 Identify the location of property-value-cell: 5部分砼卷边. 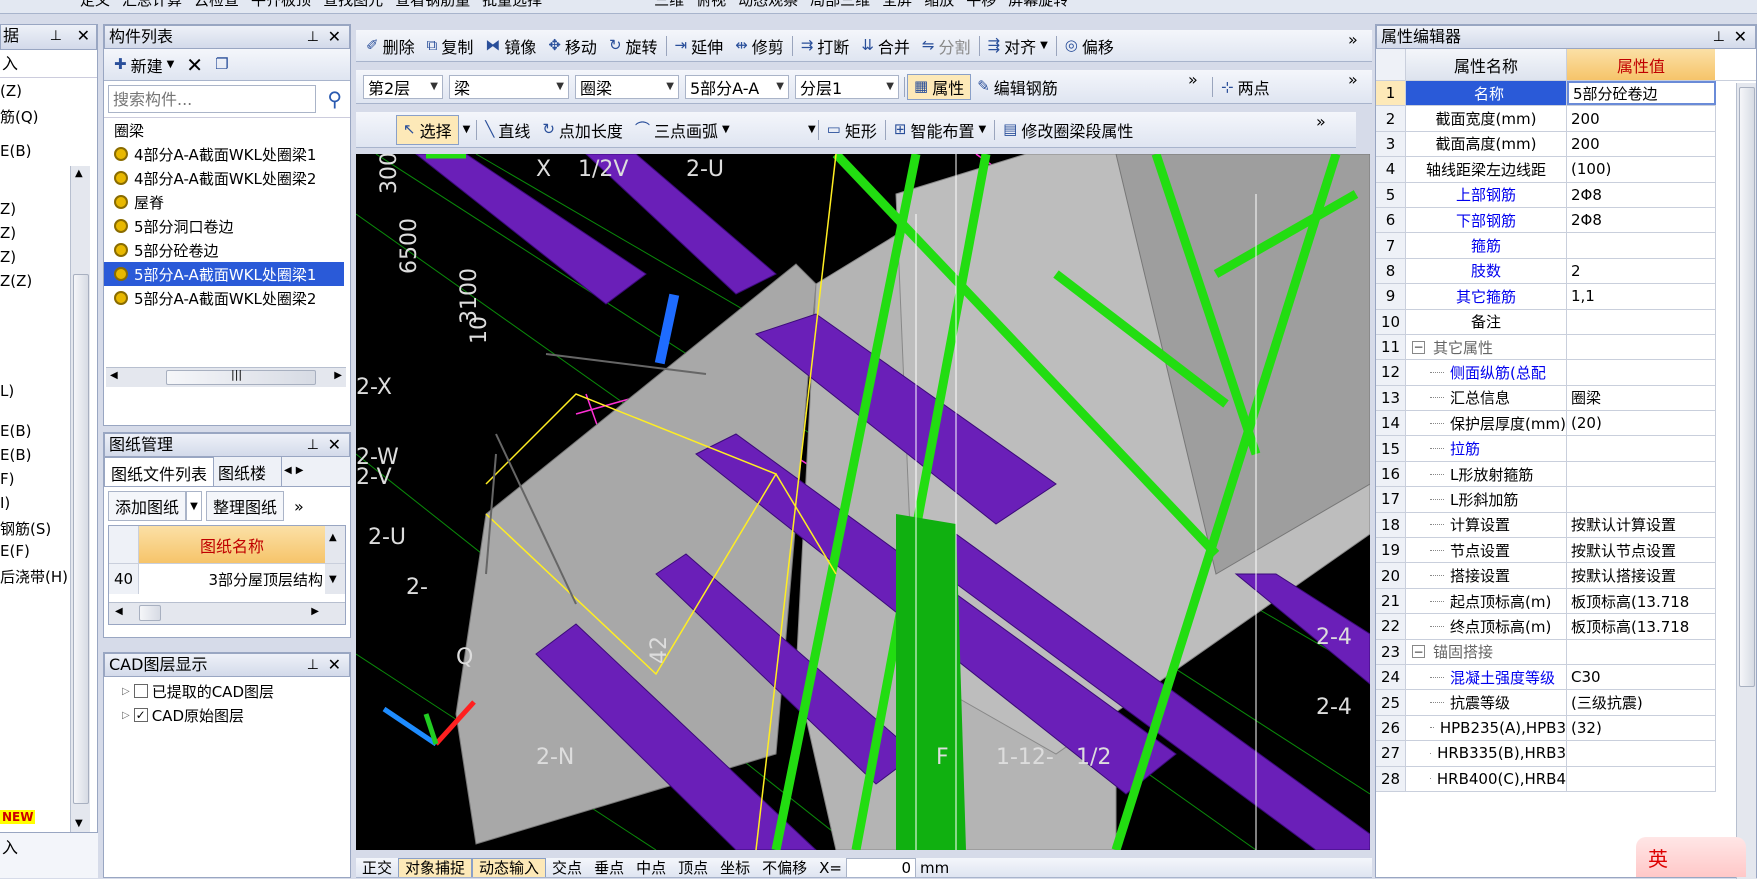
(1641, 93).